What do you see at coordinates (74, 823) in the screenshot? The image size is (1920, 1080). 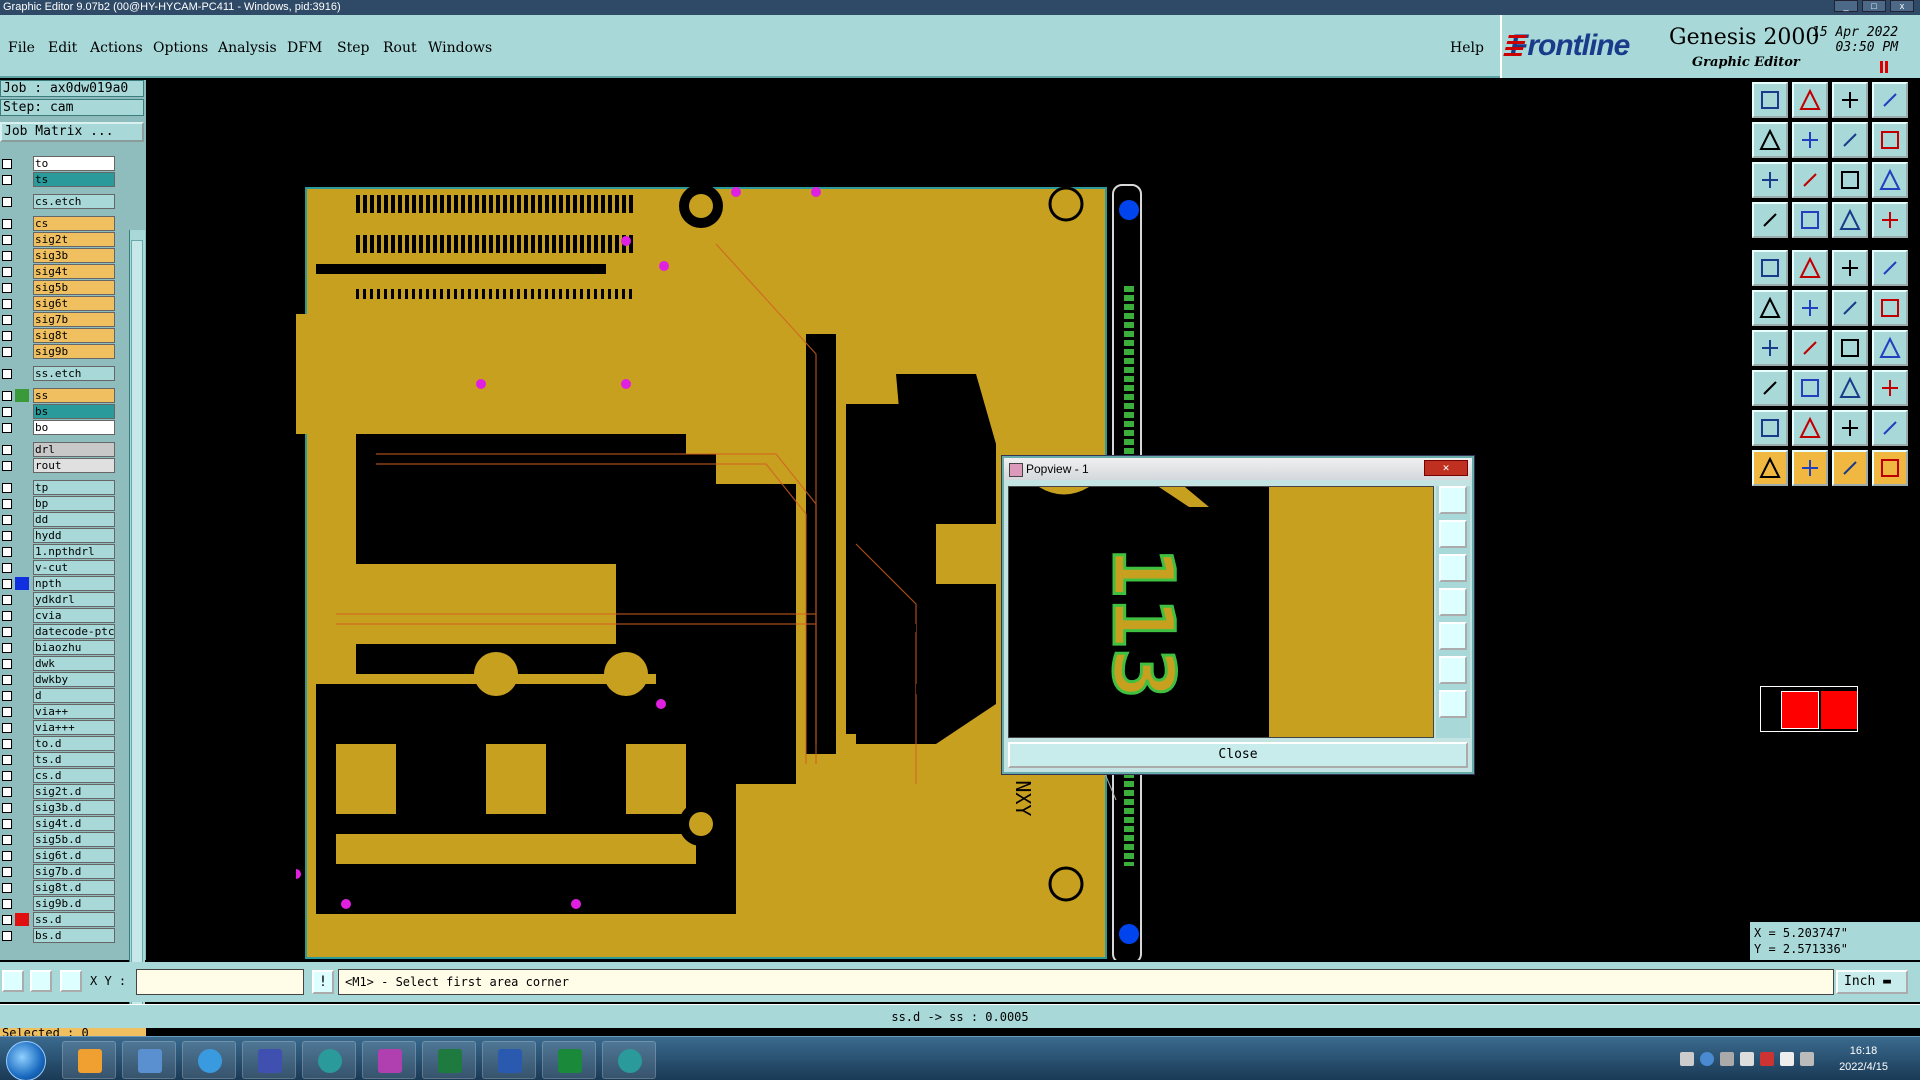 I see `layer-name: sig4t.d` at bounding box center [74, 823].